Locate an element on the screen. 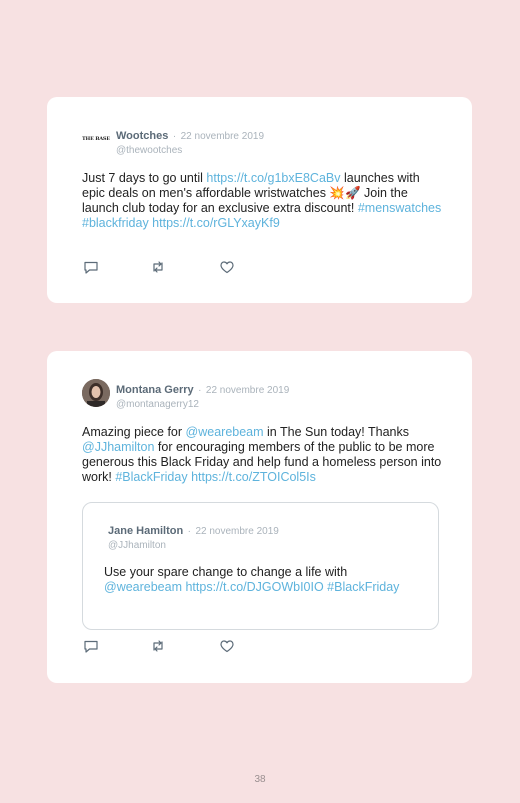 This screenshot has width=520, height=803. author-handle: @montanagerry12 is located at coordinates (202, 404).